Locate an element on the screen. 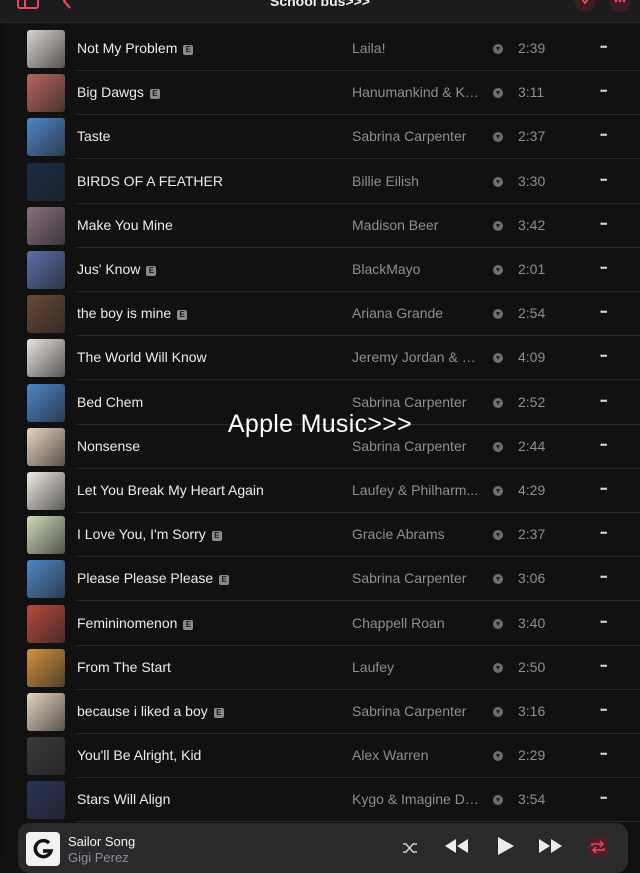 This screenshot has width=640, height=873. song-duration: 2:39 is located at coordinates (532, 48).